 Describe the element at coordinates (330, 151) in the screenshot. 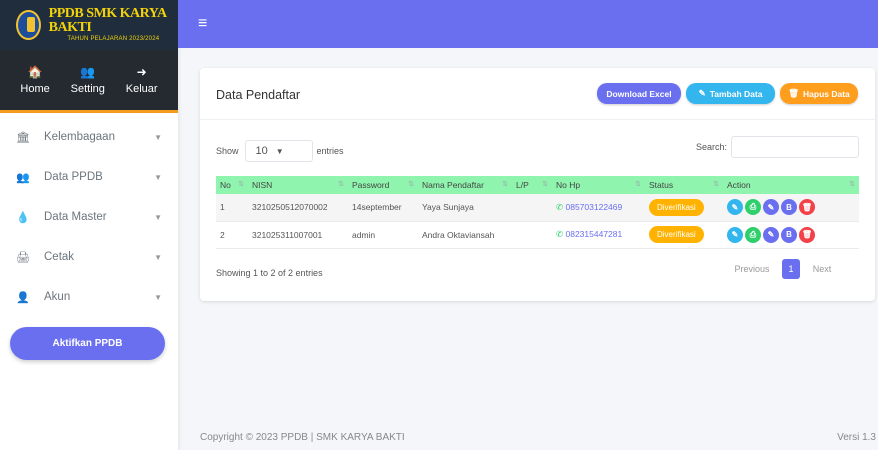

I see `entries-label: entries` at that location.